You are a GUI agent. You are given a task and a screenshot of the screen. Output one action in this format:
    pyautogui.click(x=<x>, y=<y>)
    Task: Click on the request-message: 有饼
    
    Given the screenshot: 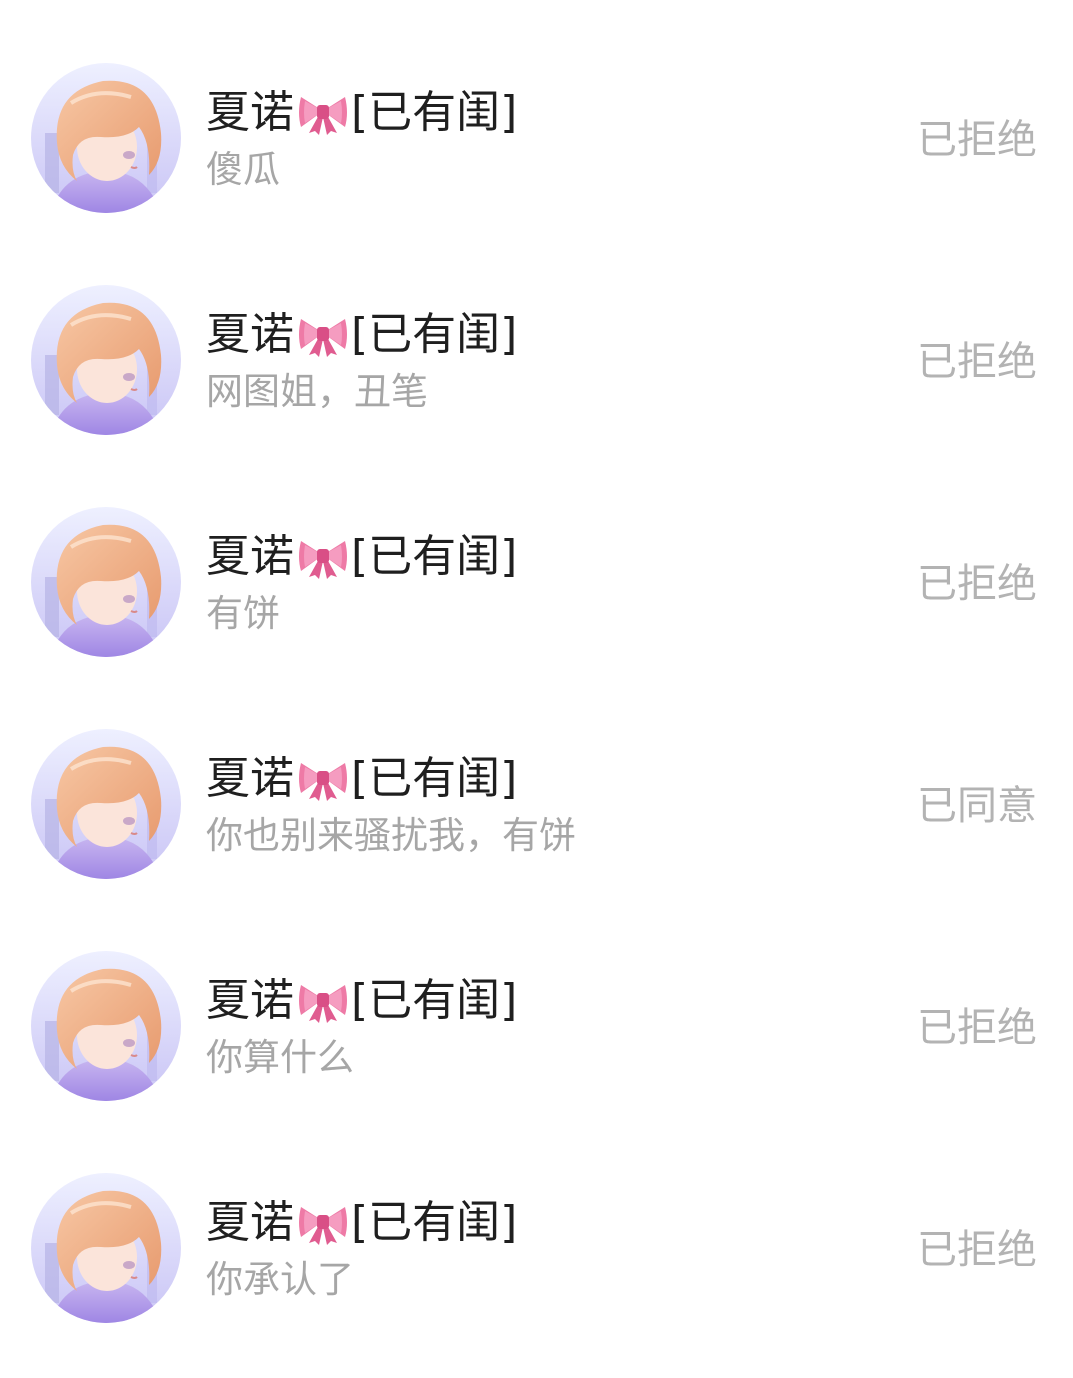 What is the action you would take?
    pyautogui.click(x=243, y=613)
    